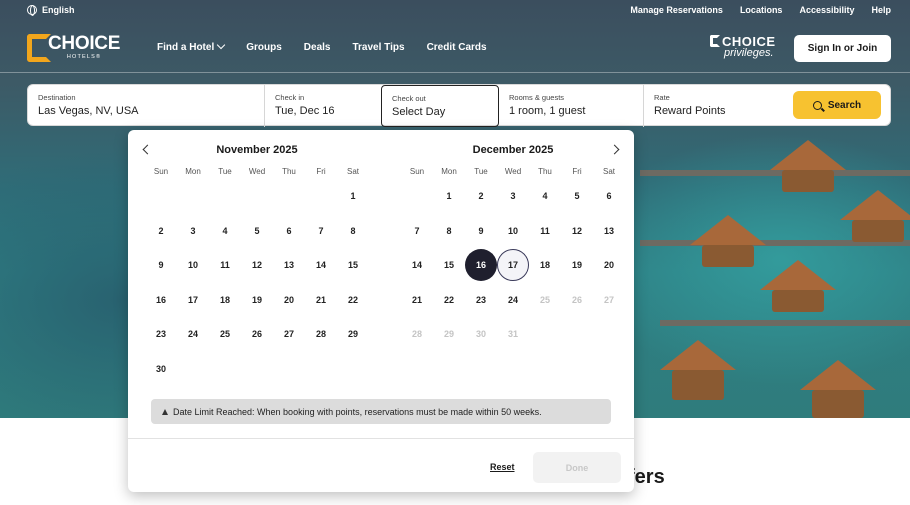  Describe the element at coordinates (51, 10) in the screenshot. I see `language-selector: English` at that location.